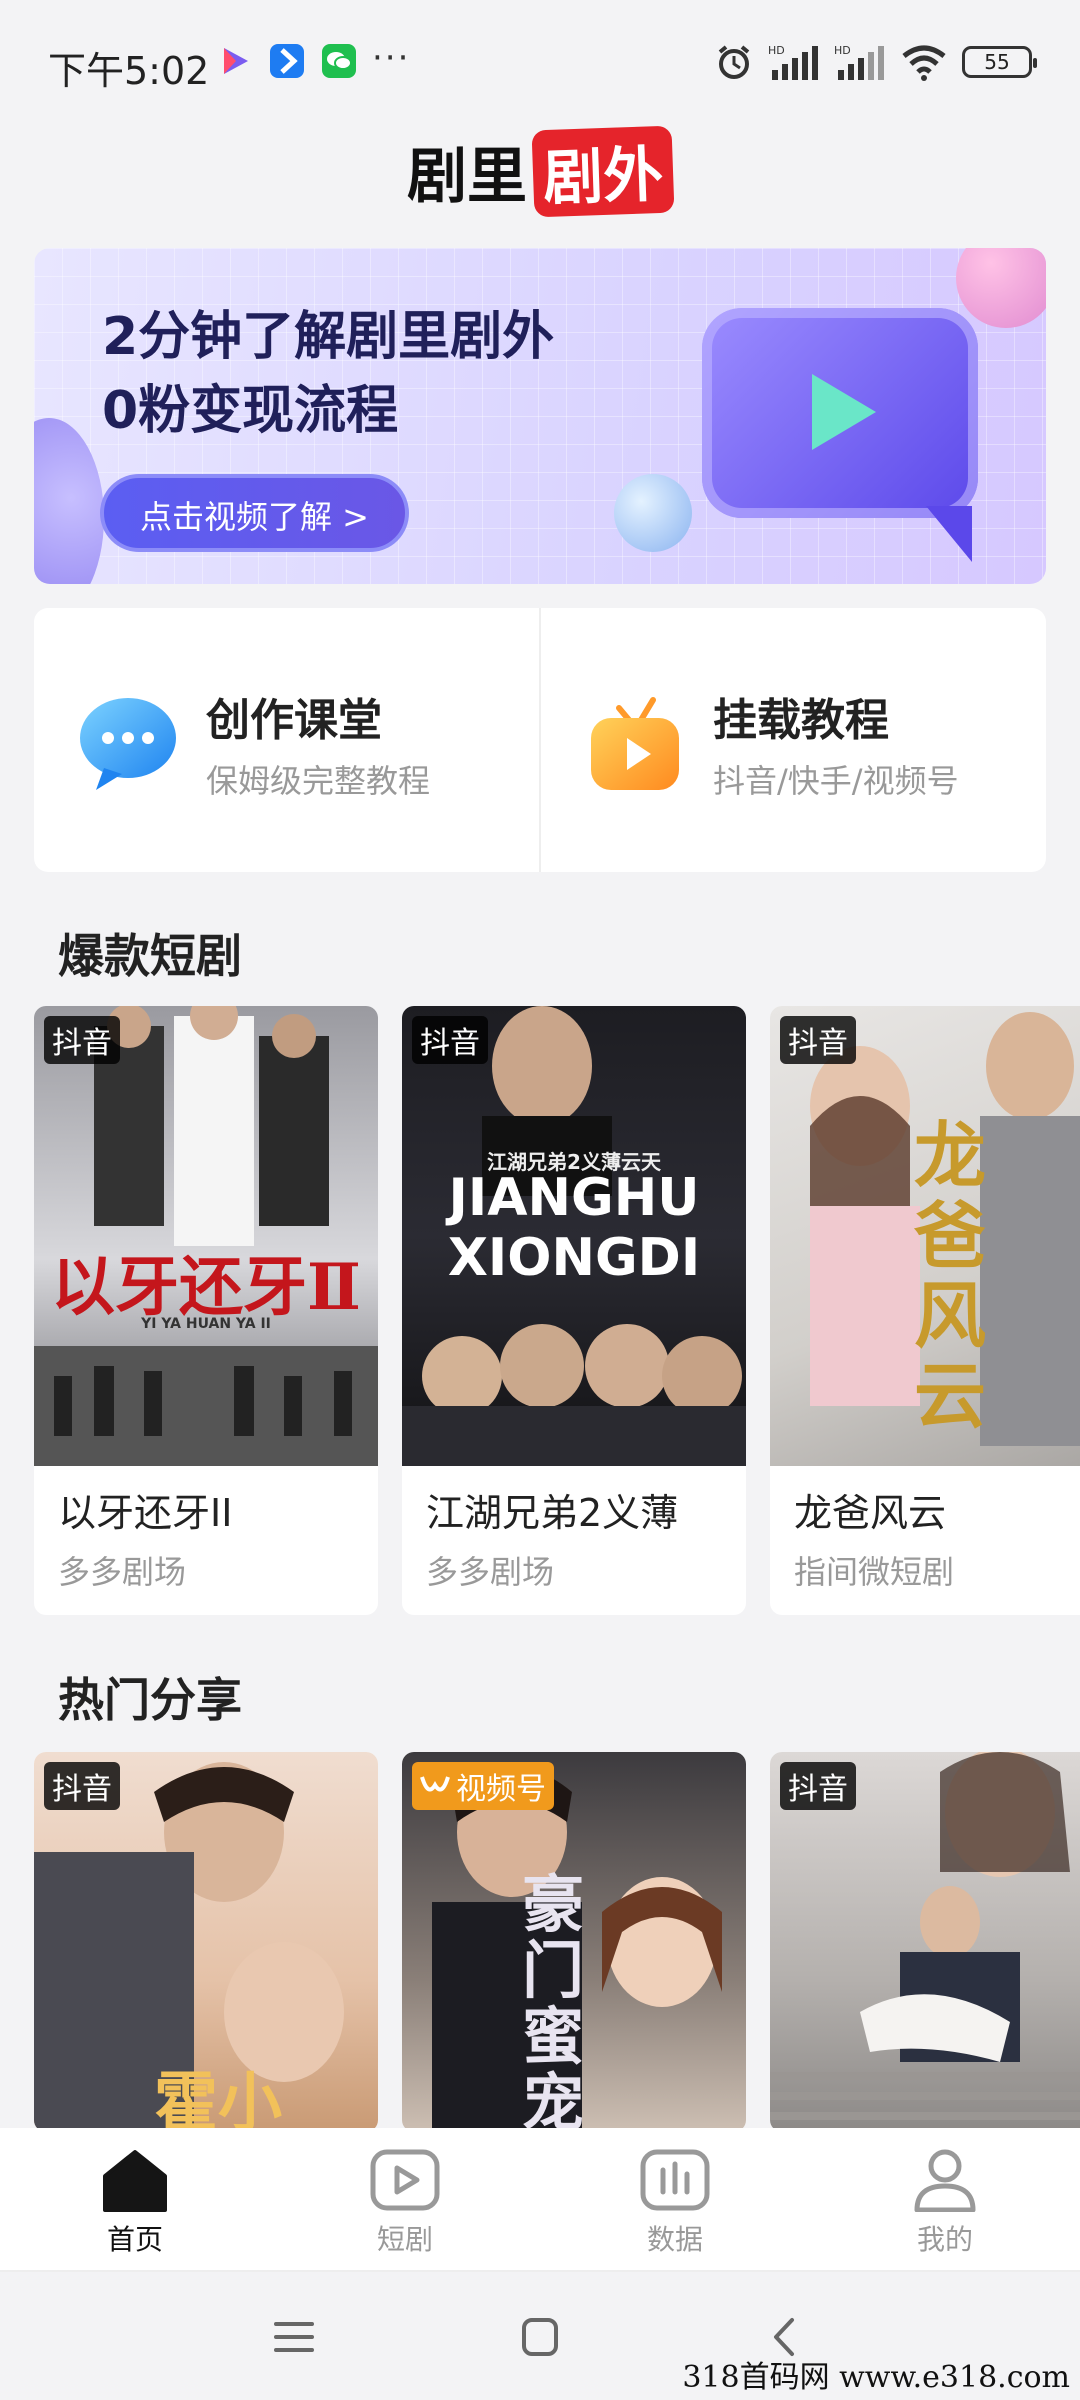 This screenshot has height=2400, width=1080. I want to click on signal-icon-1: HD, so click(793, 62).